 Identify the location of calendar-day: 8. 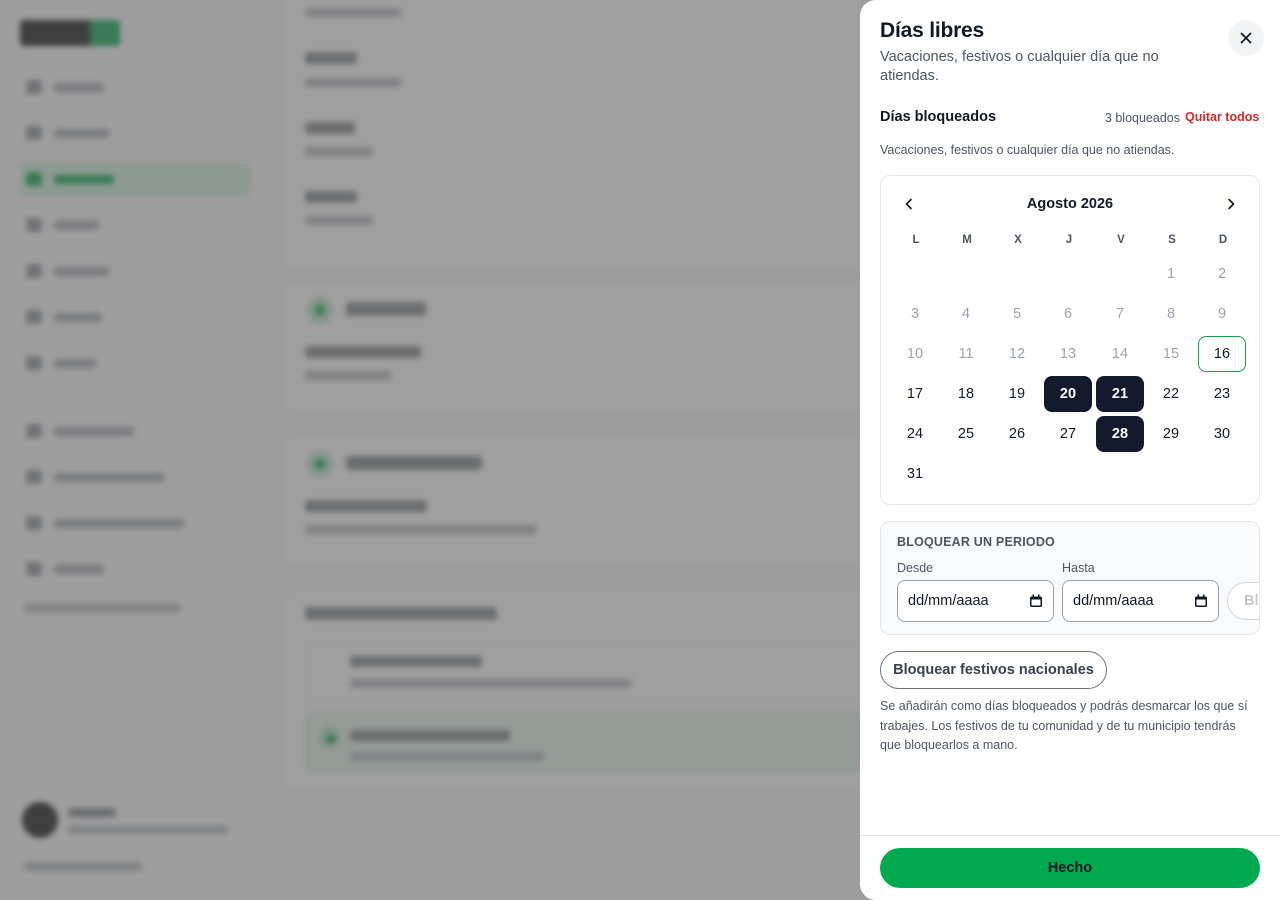
(1171, 314).